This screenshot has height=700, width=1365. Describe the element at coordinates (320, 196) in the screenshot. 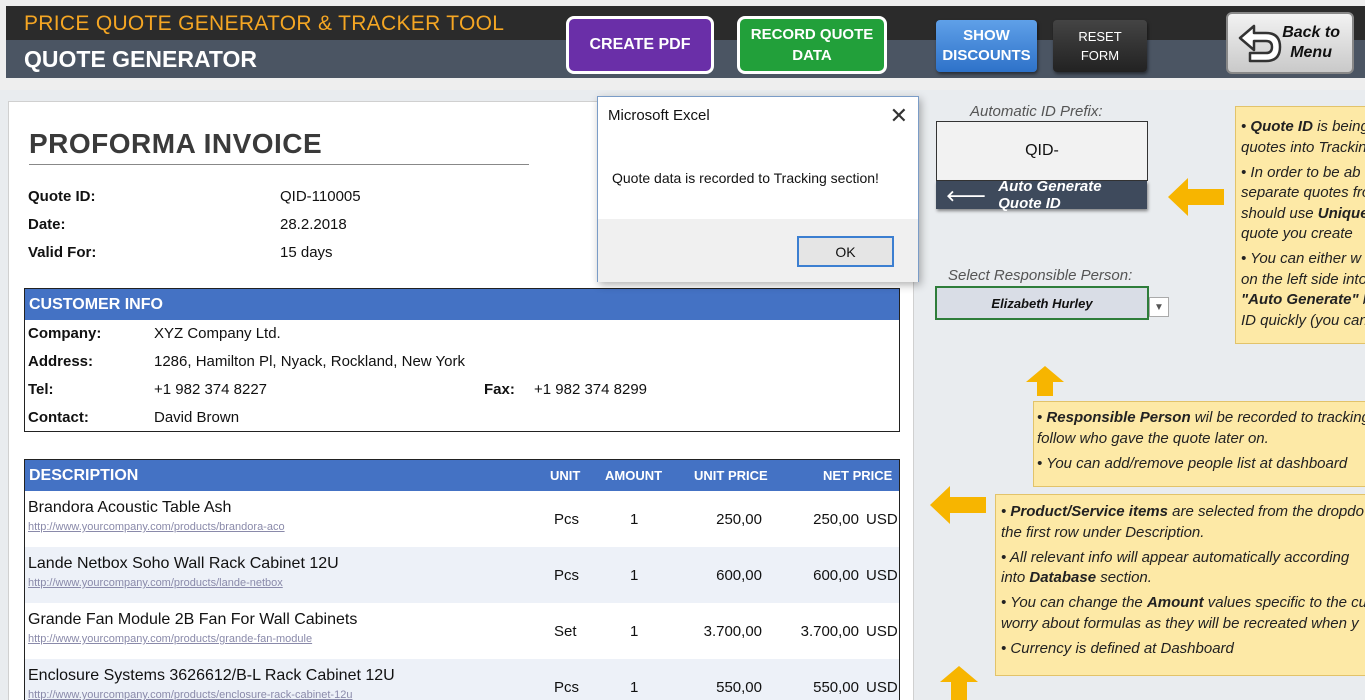

I see `quote-id-value: QID-110005` at that location.